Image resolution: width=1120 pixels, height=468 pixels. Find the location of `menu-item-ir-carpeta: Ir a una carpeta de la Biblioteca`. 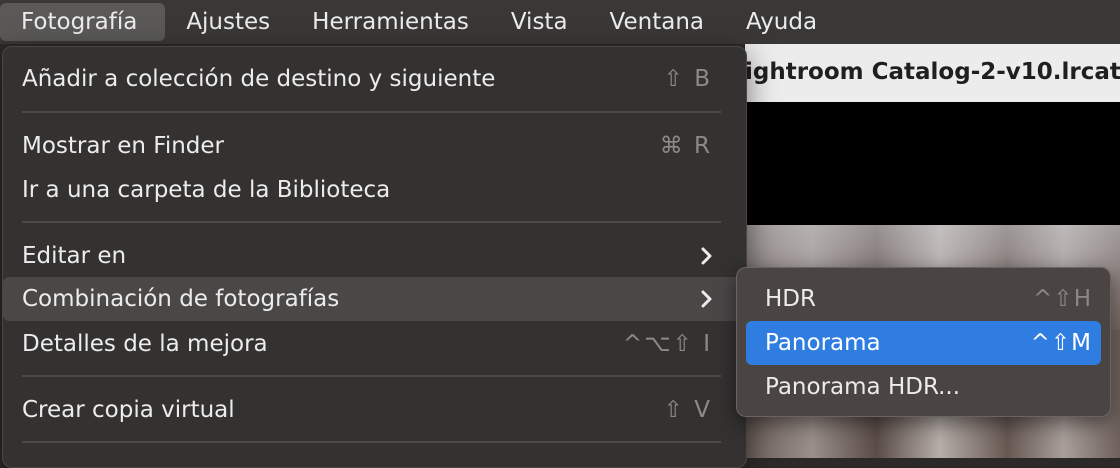

menu-item-ir-carpeta: Ir a una carpeta de la Biblioteca is located at coordinates (373, 190).